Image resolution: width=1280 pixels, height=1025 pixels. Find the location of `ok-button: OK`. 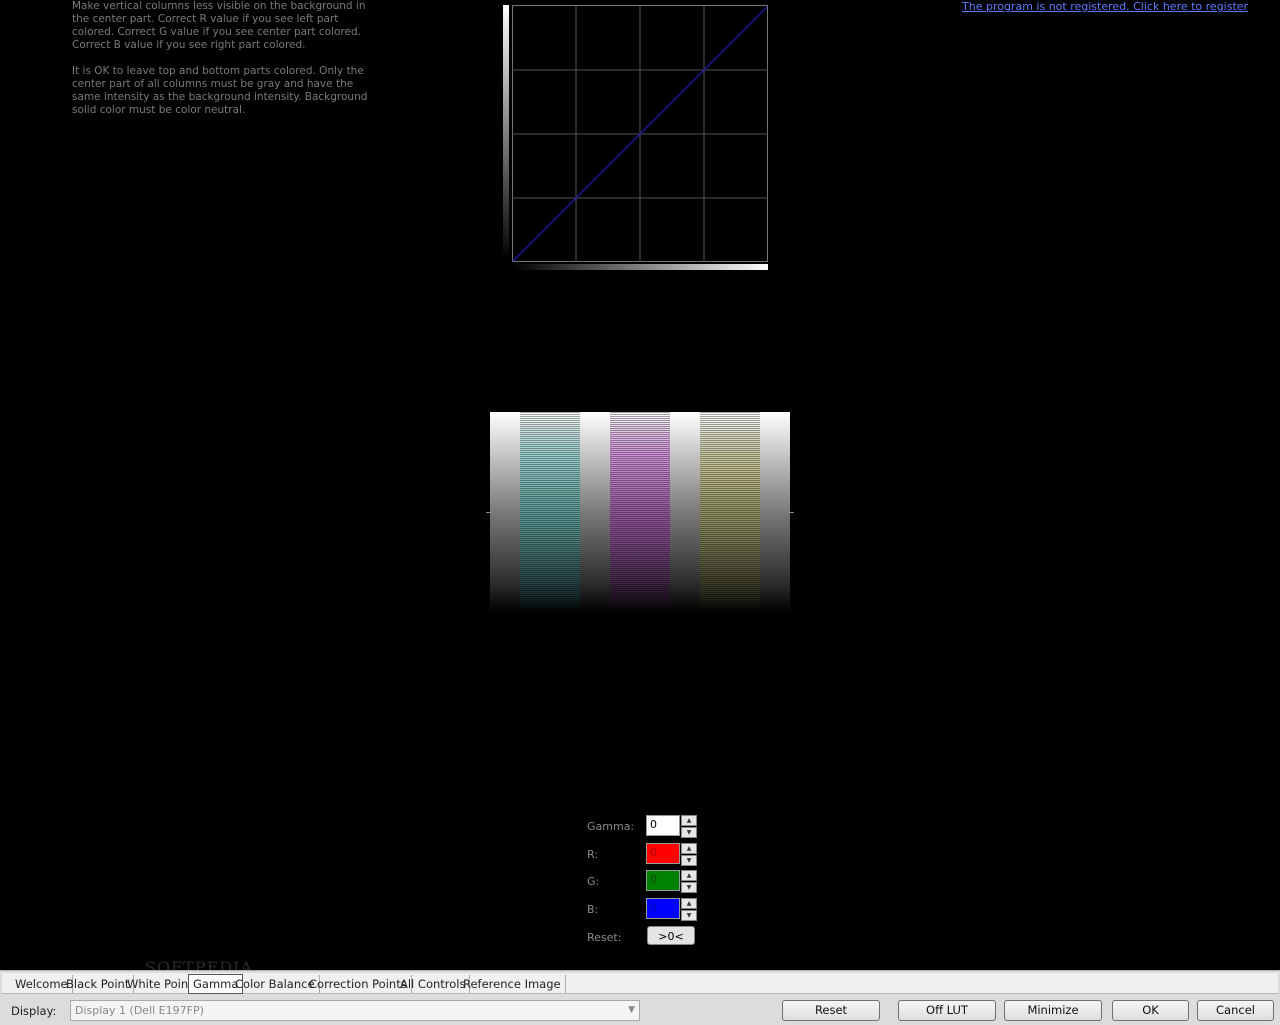

ok-button: OK is located at coordinates (1150, 1010).